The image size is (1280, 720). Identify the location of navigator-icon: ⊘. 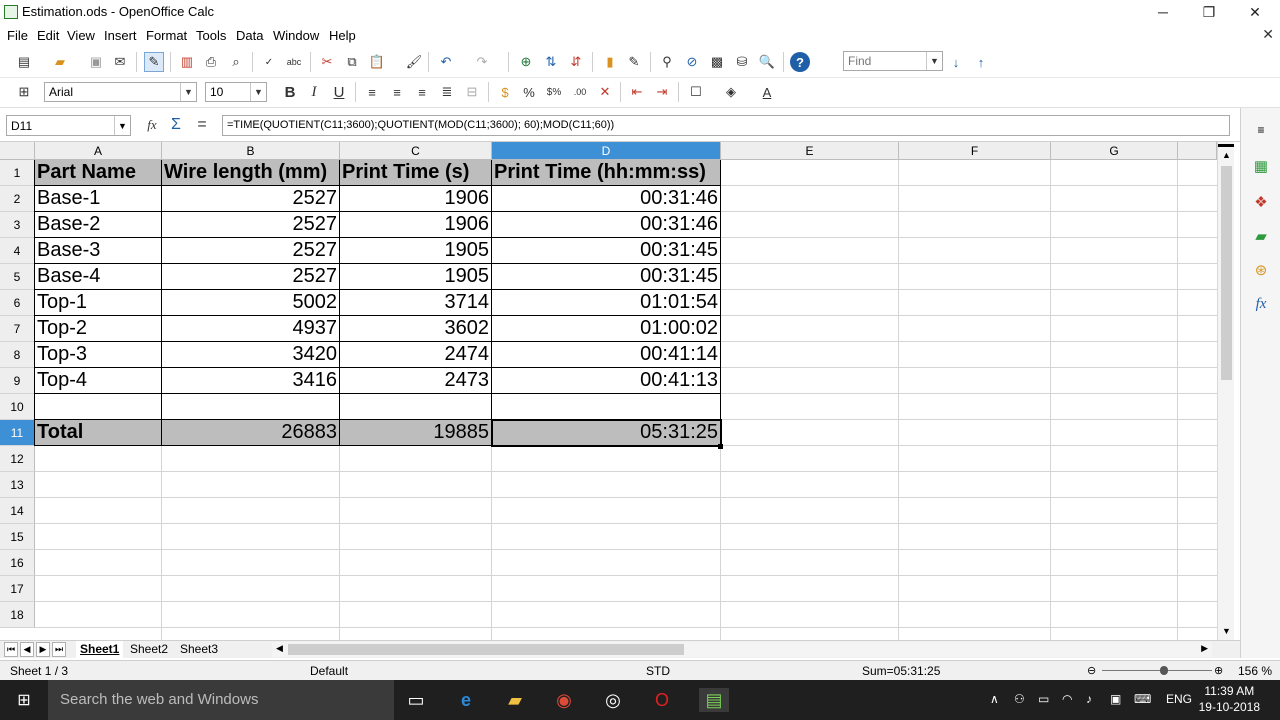
(692, 62).